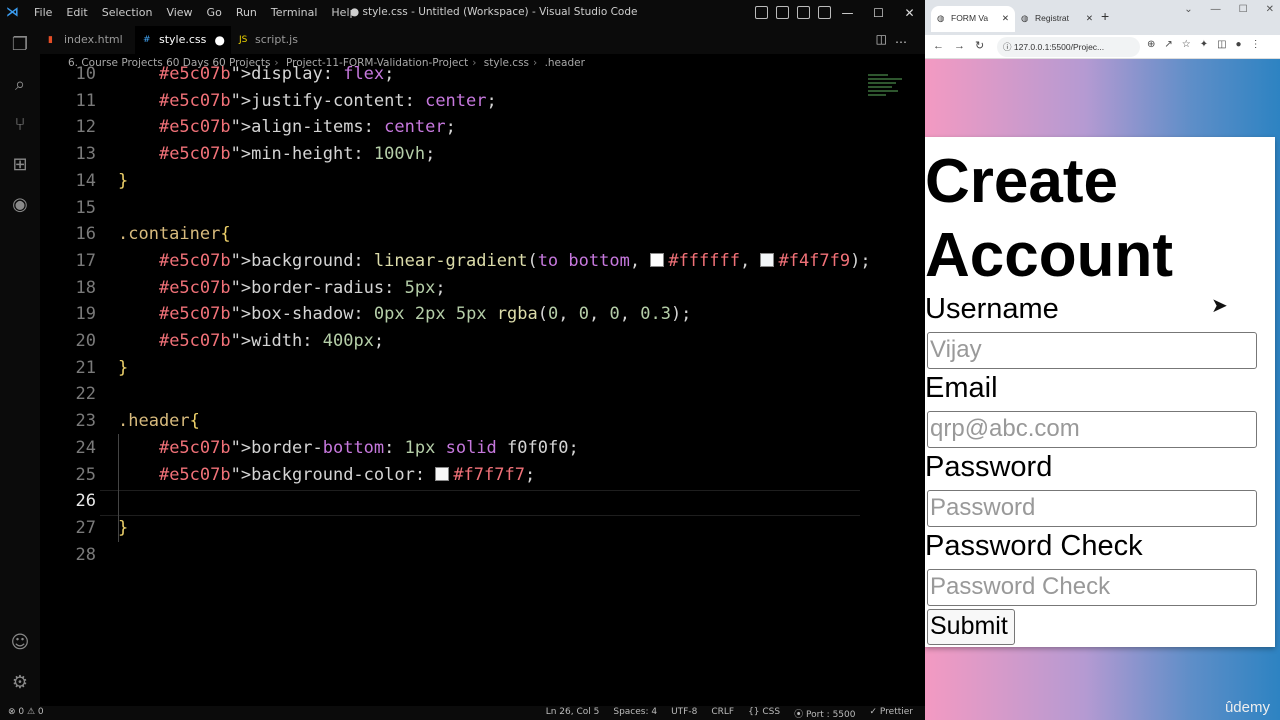 This screenshot has height=720, width=1280. Describe the element at coordinates (93, 39) in the screenshot. I see `tab-label: index.html` at that location.